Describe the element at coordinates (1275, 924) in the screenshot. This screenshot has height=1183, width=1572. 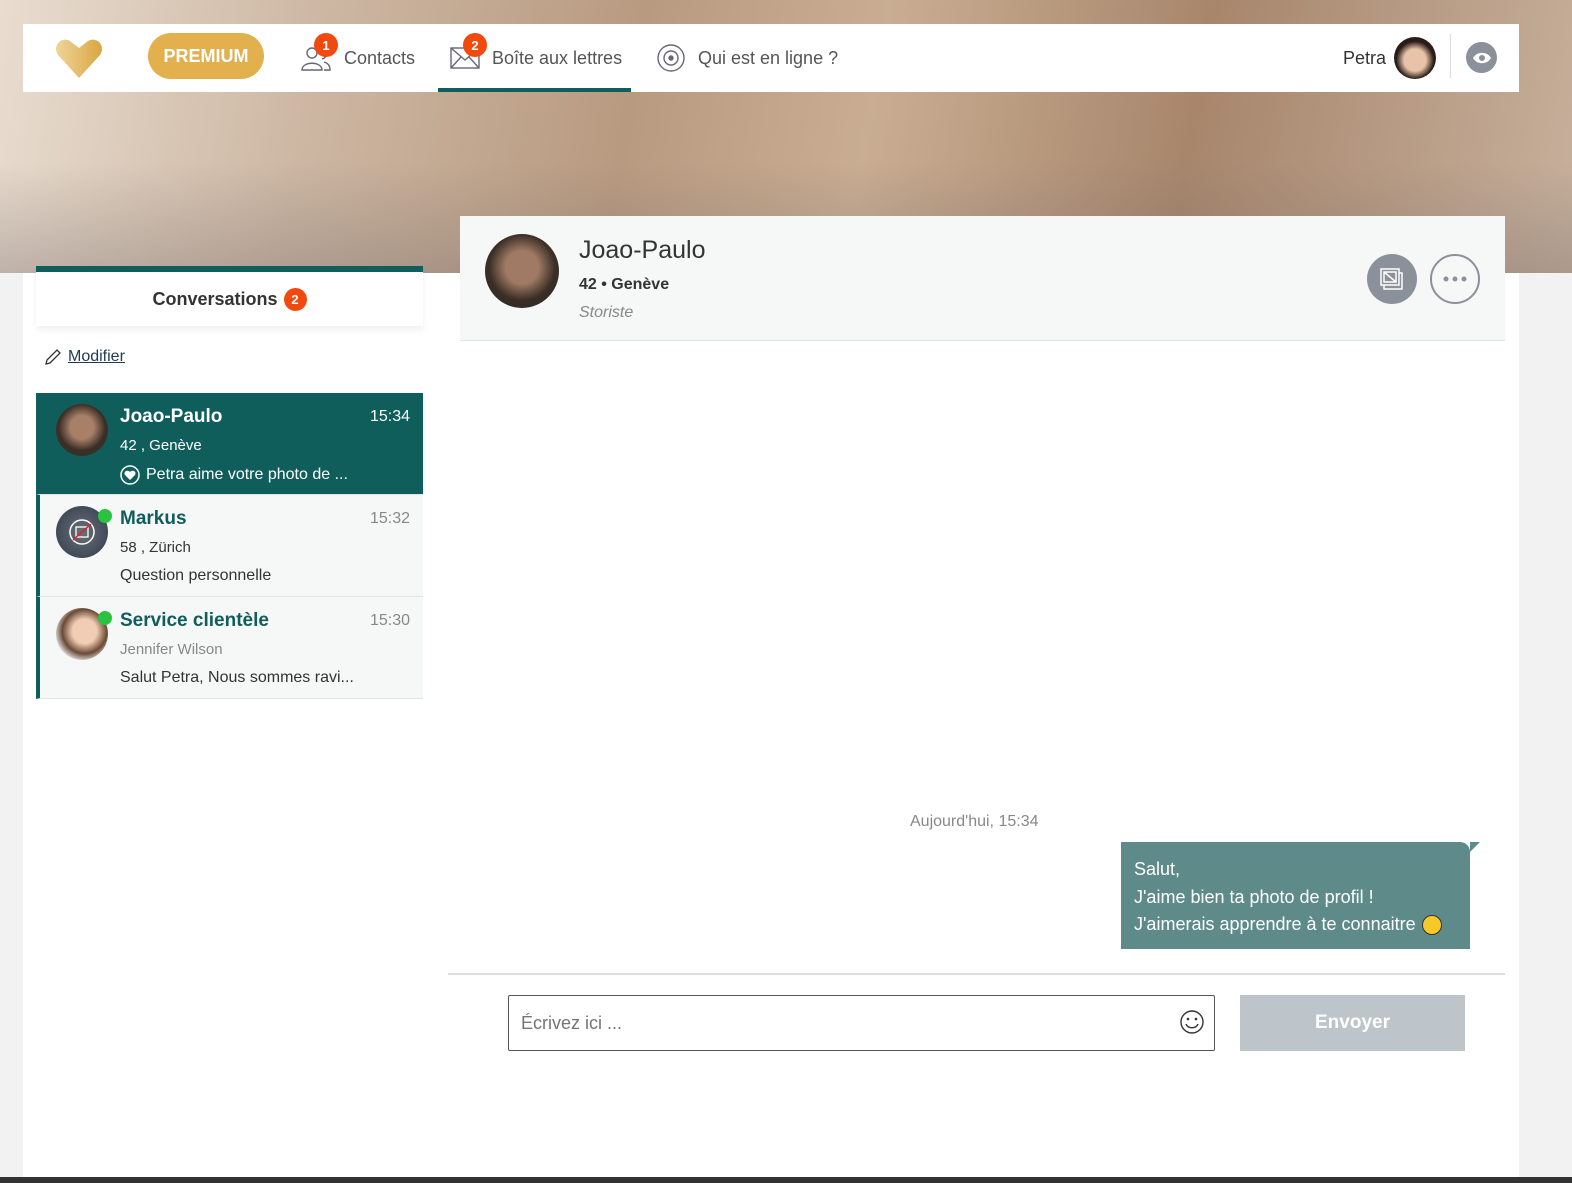
I see `message-line: J'aimerais apprendre à te connaitre` at that location.